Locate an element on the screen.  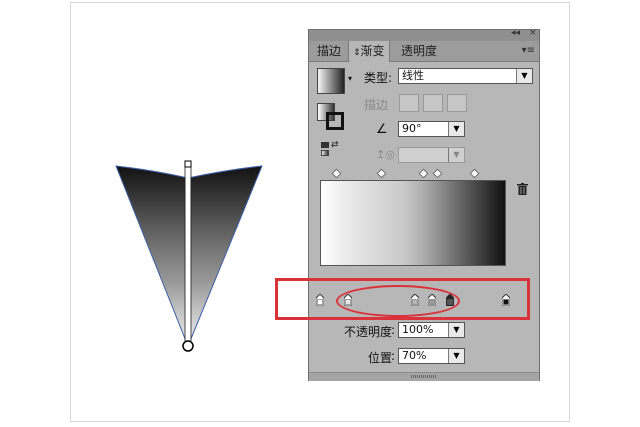
annotation-ellipse is located at coordinates (398, 301).